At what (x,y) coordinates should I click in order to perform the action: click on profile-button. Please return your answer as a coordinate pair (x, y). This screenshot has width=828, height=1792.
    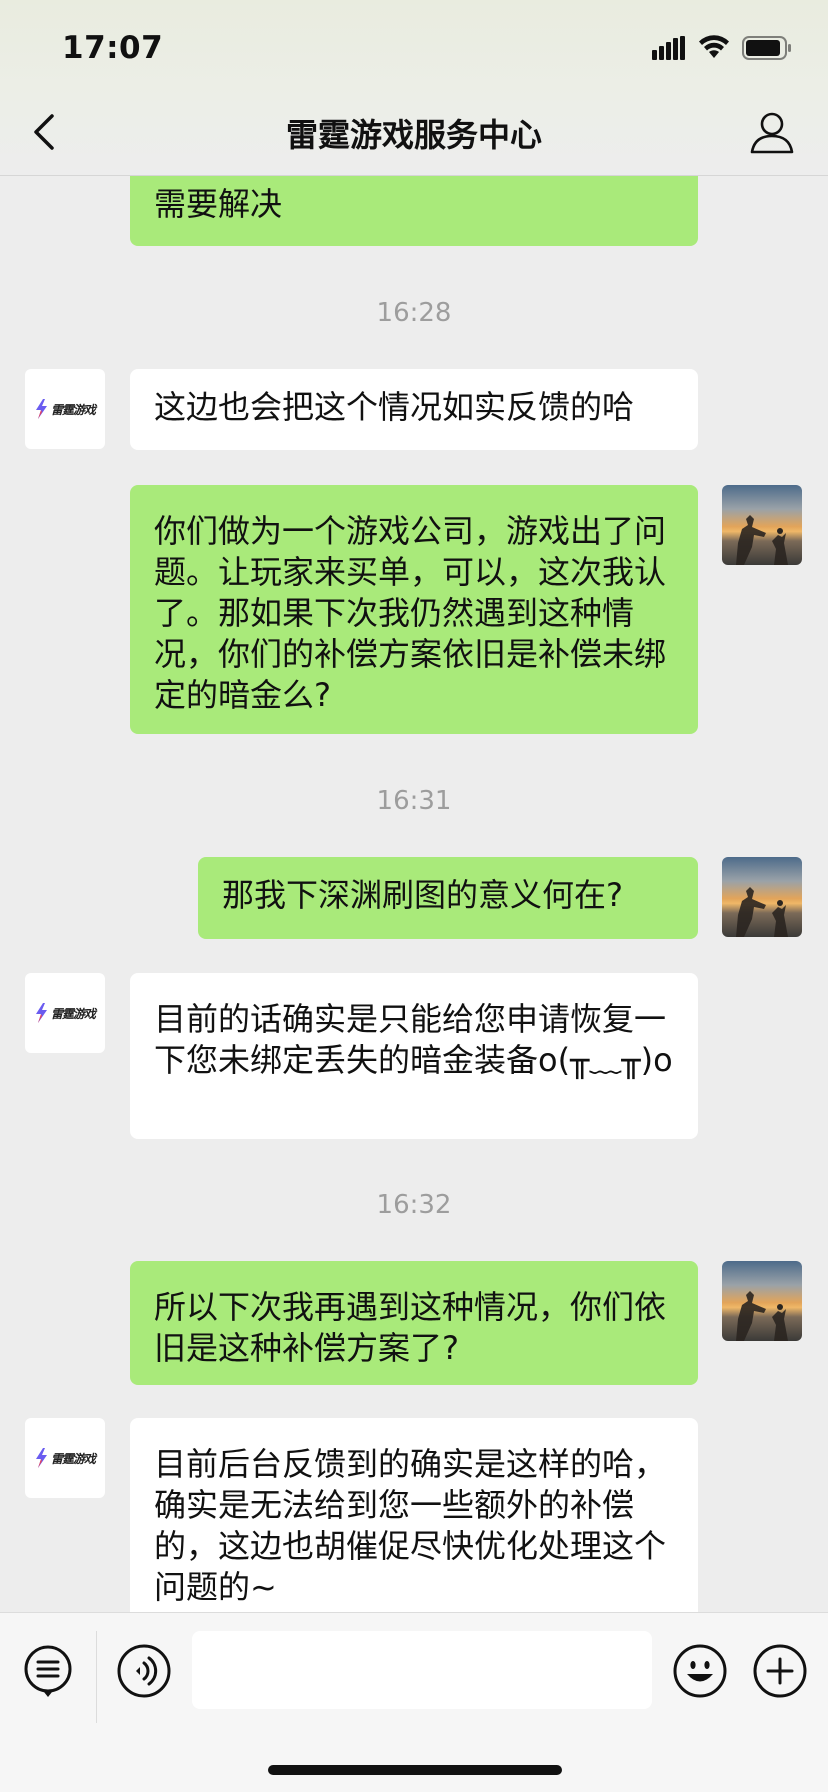
    Looking at the image, I should click on (772, 132).